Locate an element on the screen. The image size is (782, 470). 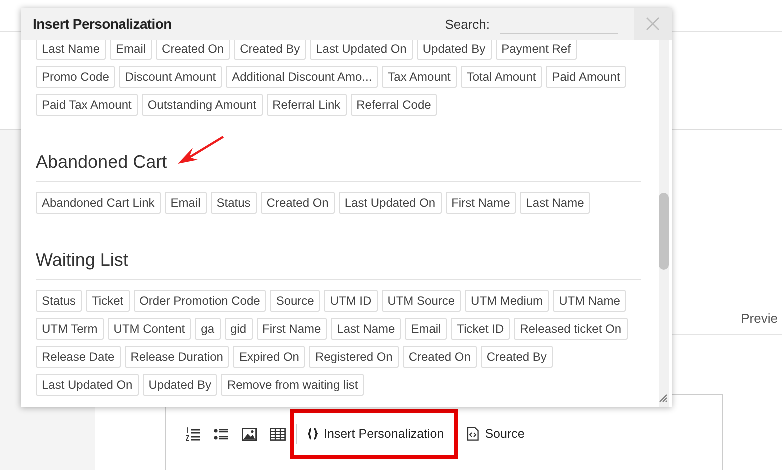
braces-icon is located at coordinates (313, 434).